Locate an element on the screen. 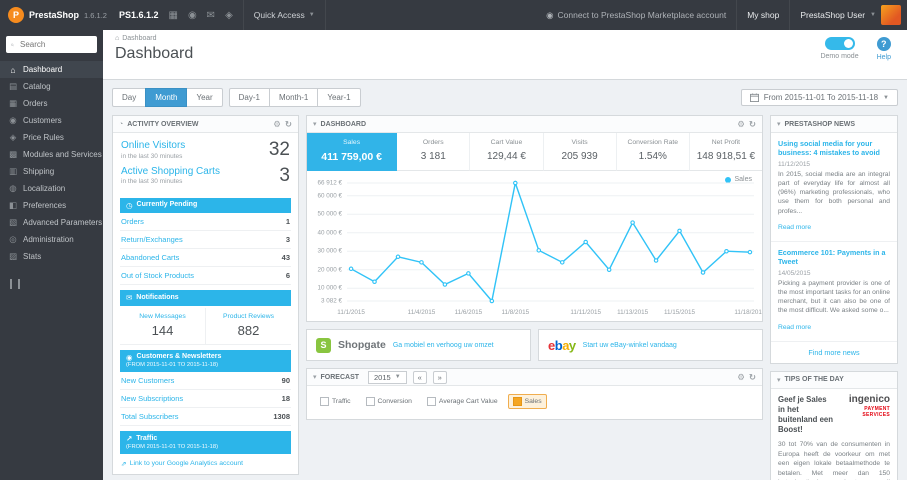  pending-row-orders: Orders 1 is located at coordinates (205, 222).